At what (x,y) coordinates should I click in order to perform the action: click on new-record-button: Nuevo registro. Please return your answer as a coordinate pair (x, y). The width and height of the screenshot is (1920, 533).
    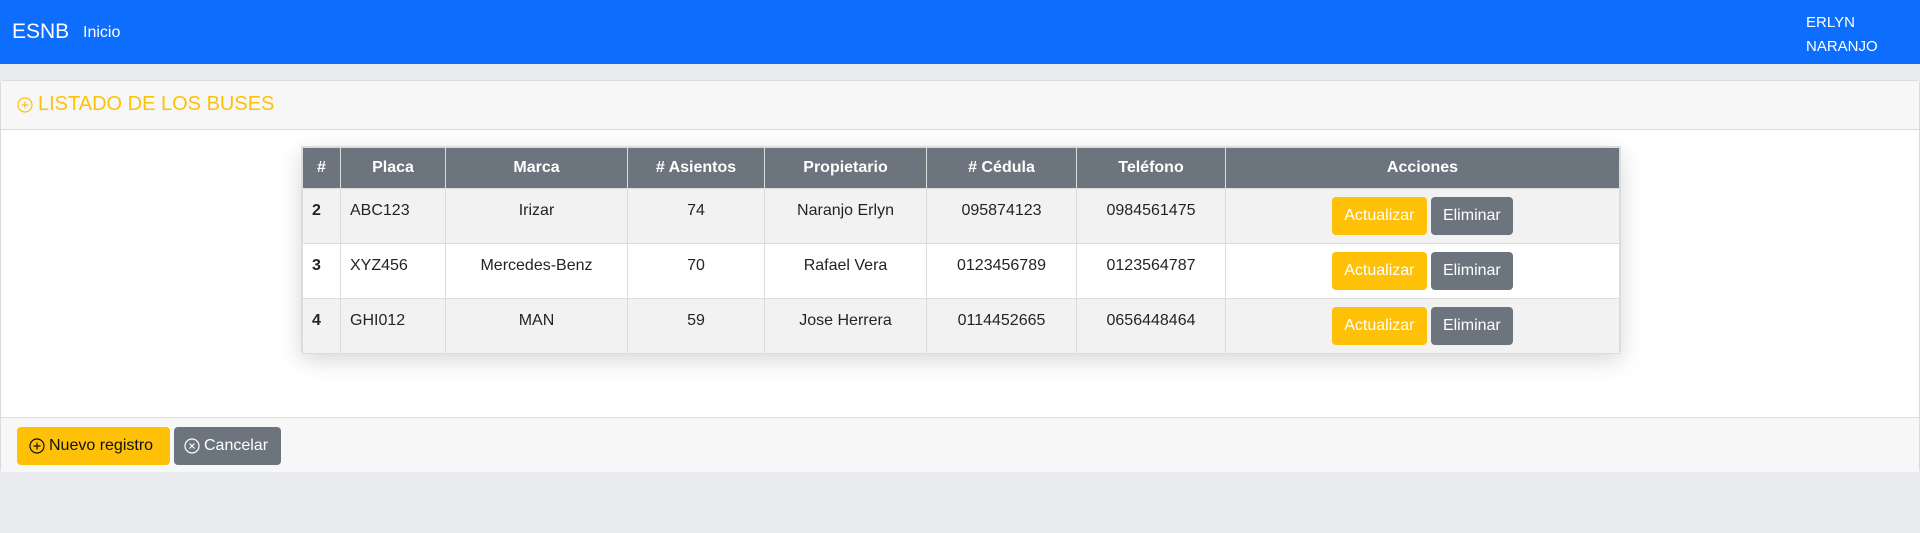
    Looking at the image, I should click on (93, 446).